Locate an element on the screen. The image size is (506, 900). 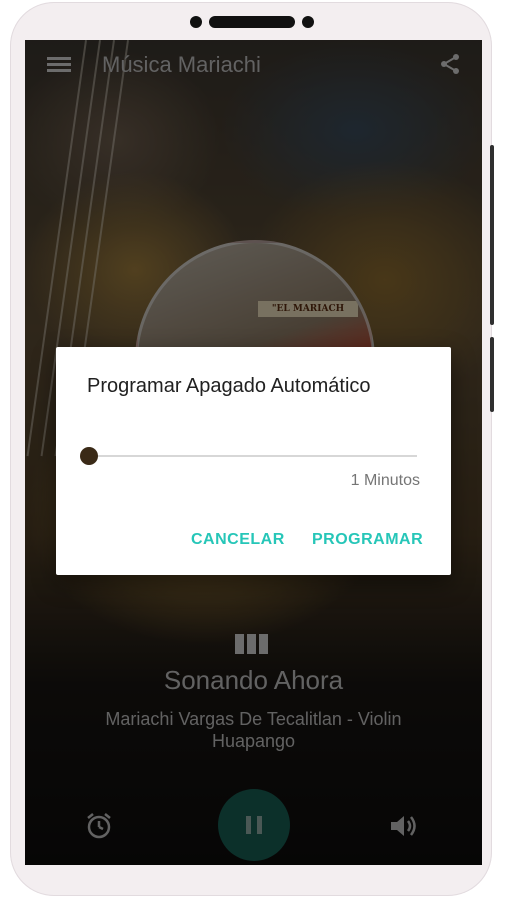
dialog-title: Programar Apagado Automático is located at coordinates (229, 386).